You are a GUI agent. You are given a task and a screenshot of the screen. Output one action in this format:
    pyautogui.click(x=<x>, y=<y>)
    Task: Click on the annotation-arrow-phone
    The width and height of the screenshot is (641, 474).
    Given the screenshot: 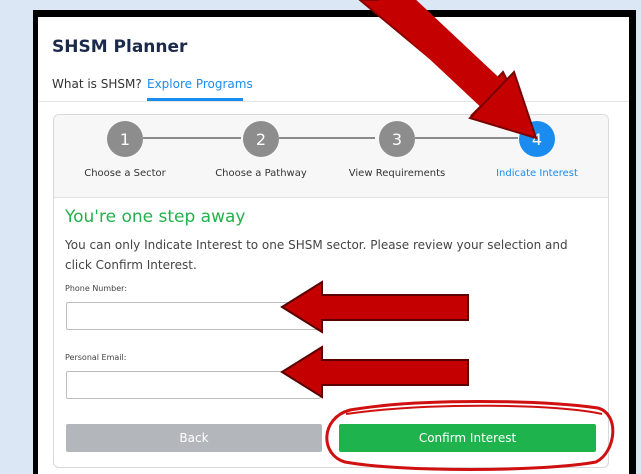 What is the action you would take?
    pyautogui.click(x=374, y=307)
    